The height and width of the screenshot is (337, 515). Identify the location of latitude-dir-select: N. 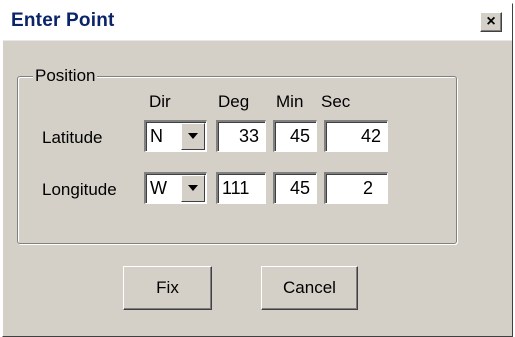
(175, 136).